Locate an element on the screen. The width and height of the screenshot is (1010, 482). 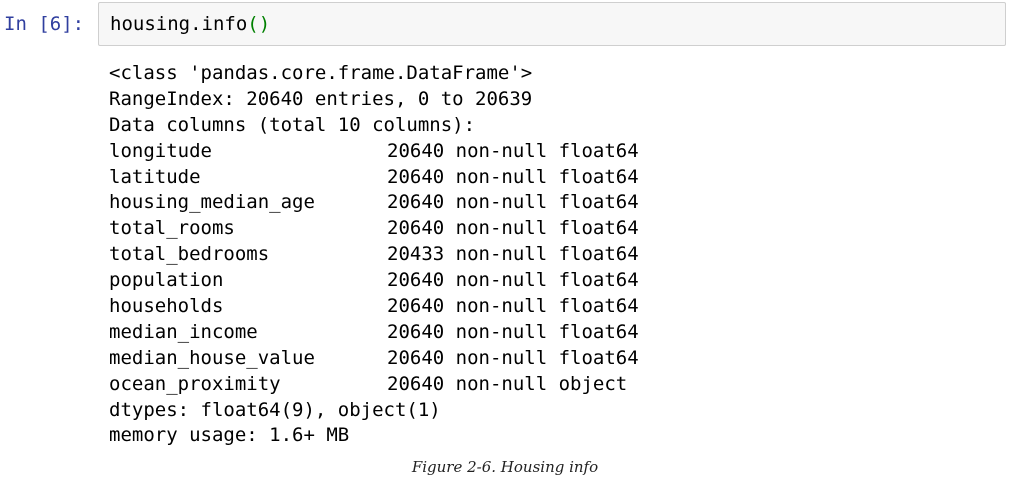
column-row: total_bedrooms 20433 non-null float64 is located at coordinates (374, 255).